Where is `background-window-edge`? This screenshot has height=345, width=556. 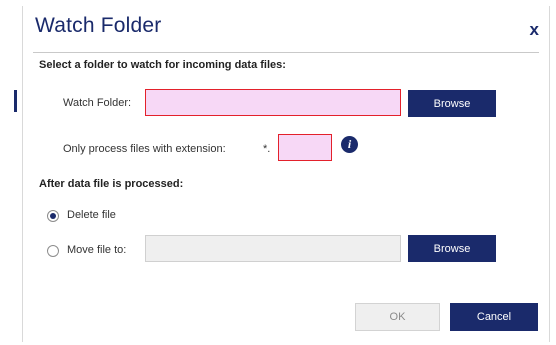 background-window-edge is located at coordinates (15, 101).